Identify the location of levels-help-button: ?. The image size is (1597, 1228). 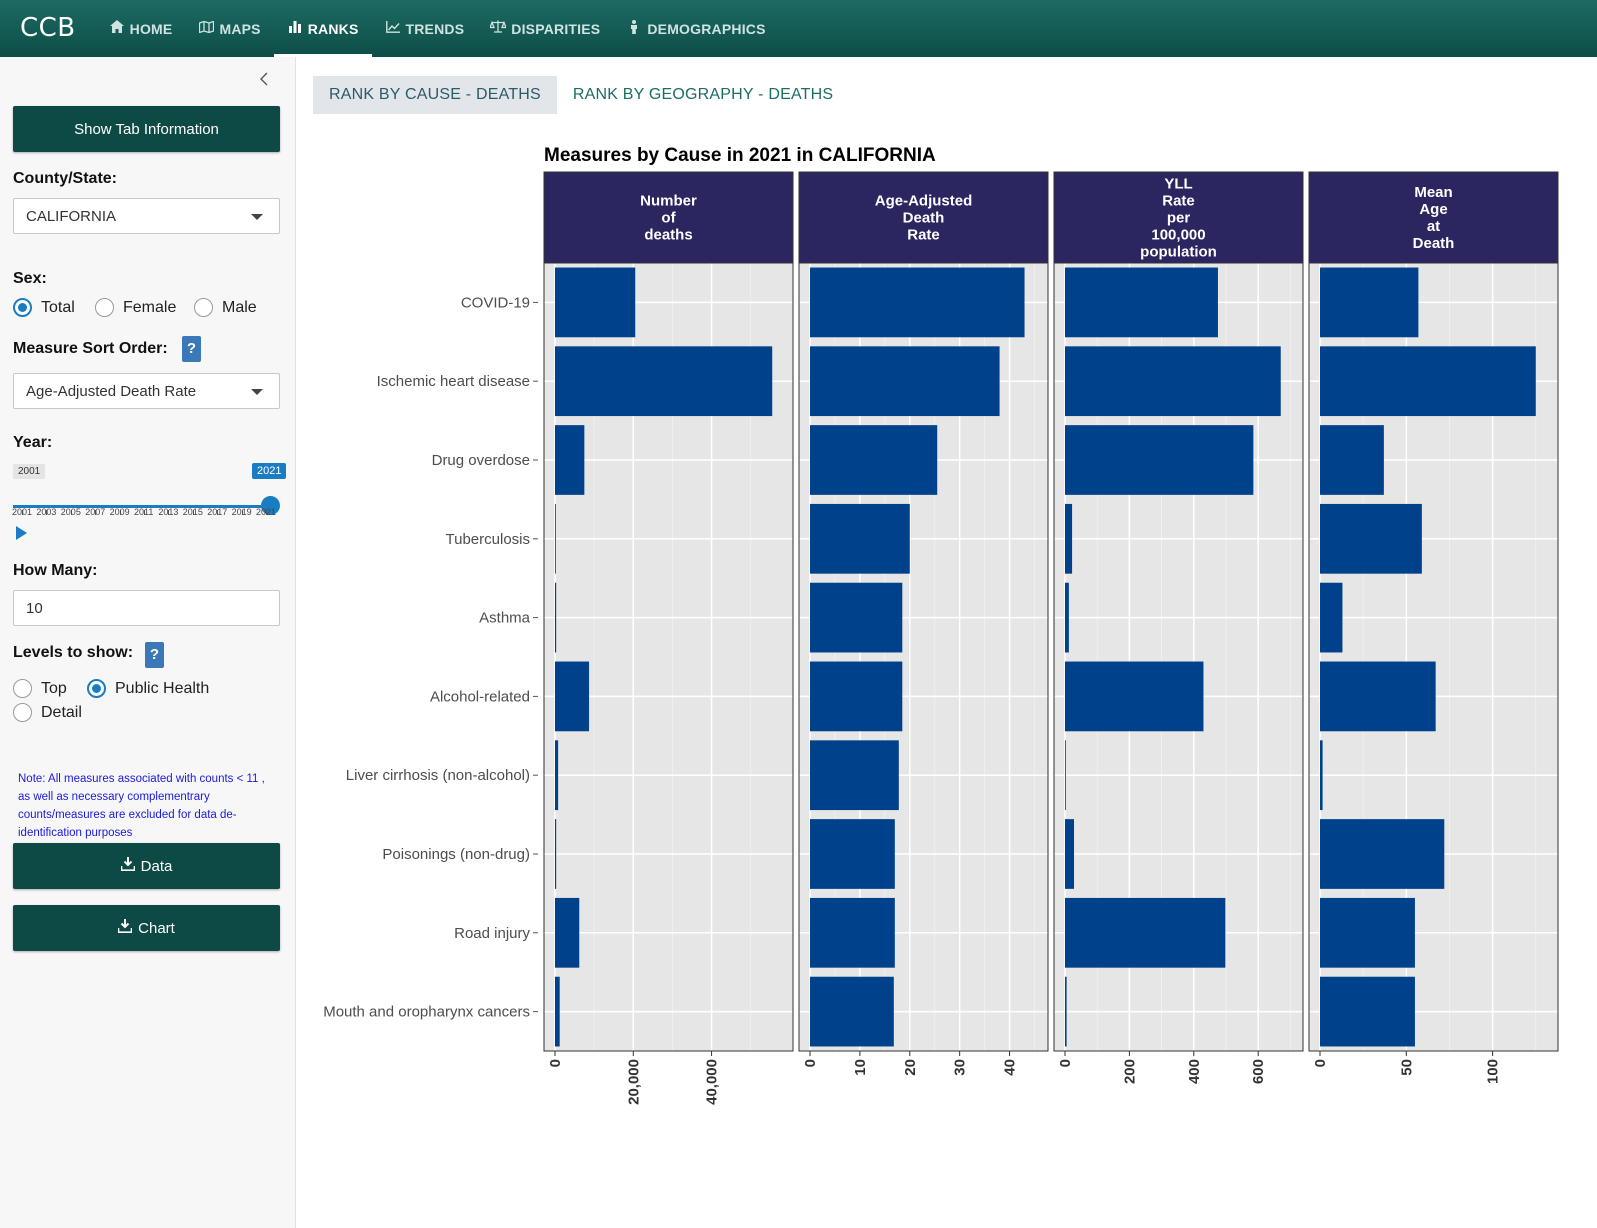
(154, 655).